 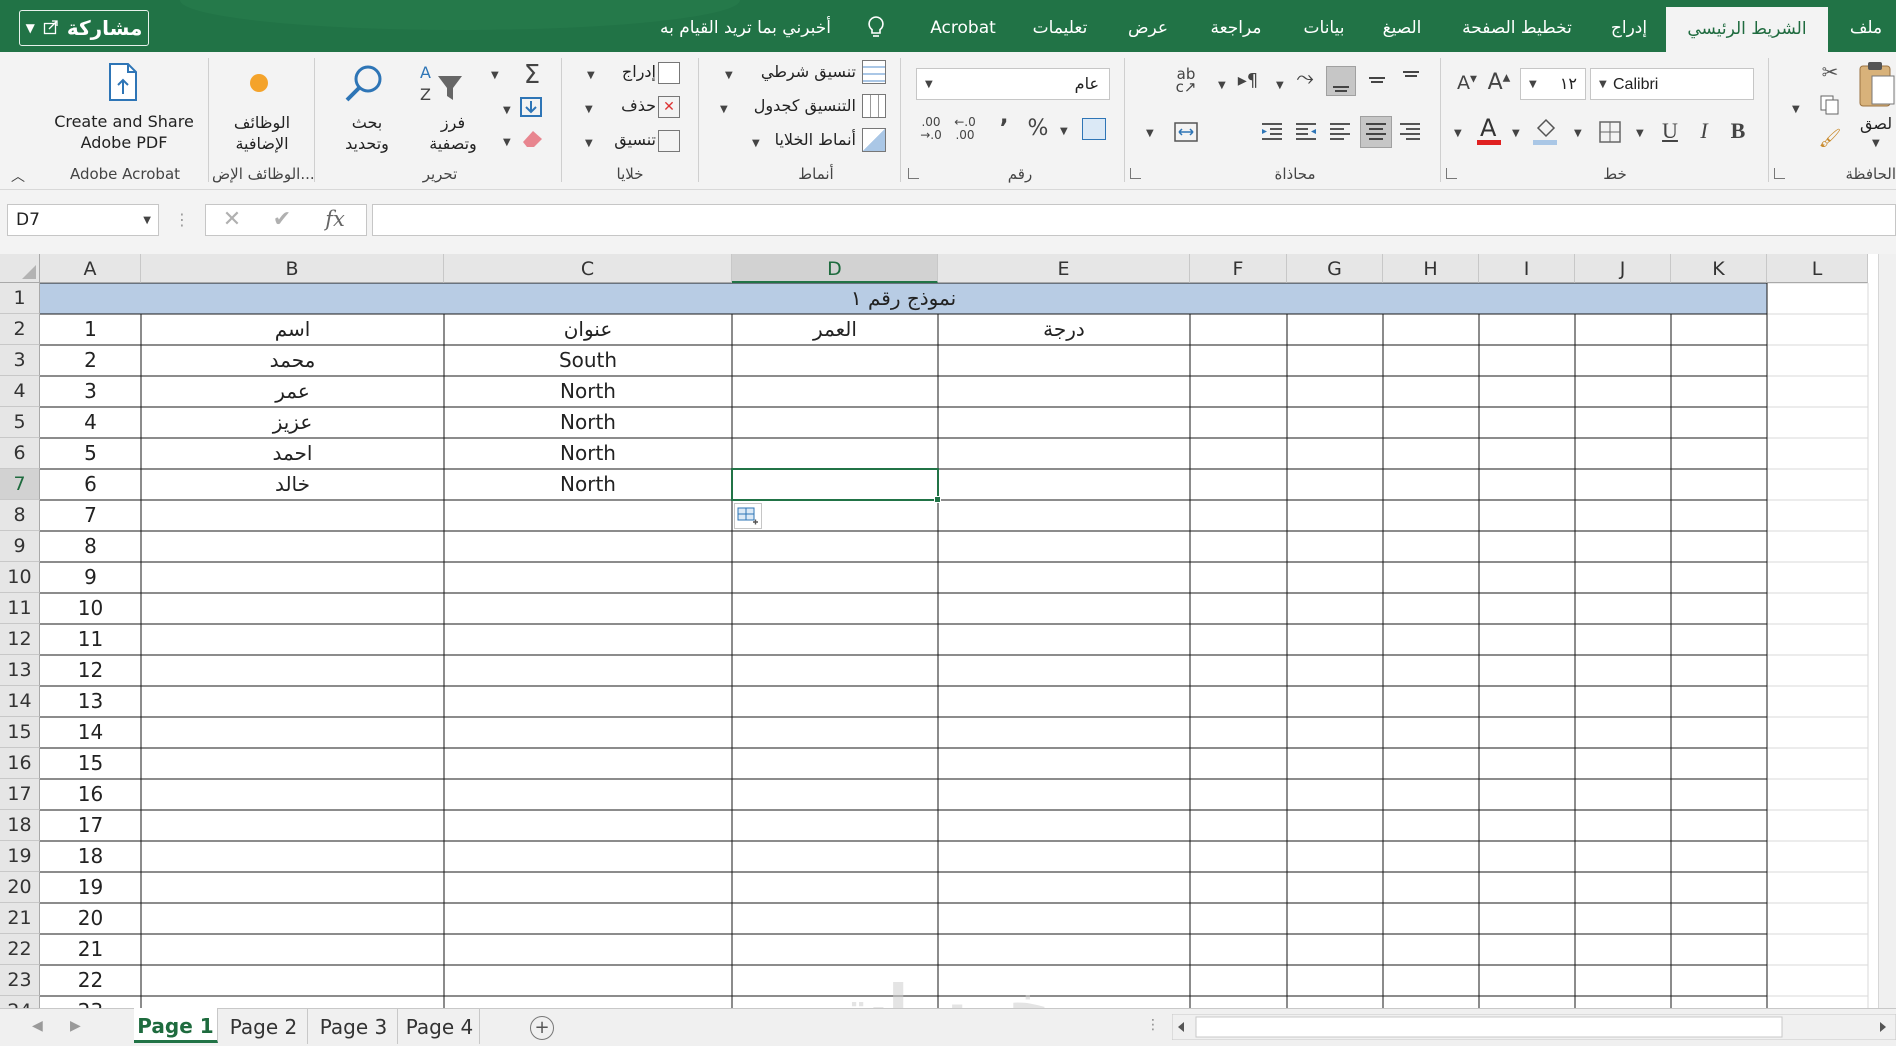 I want to click on cell-serial: 4, so click(x=90, y=422).